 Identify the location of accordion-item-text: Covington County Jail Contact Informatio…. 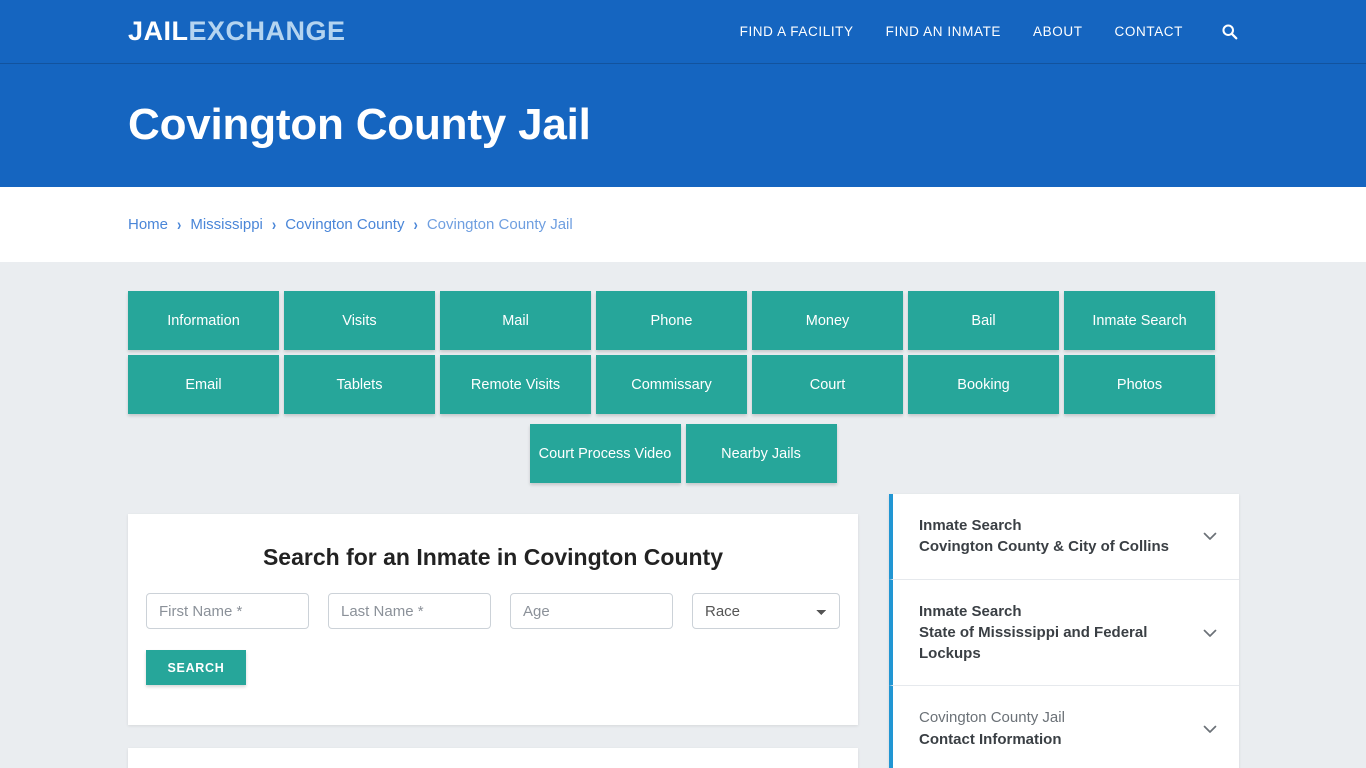
(1054, 728).